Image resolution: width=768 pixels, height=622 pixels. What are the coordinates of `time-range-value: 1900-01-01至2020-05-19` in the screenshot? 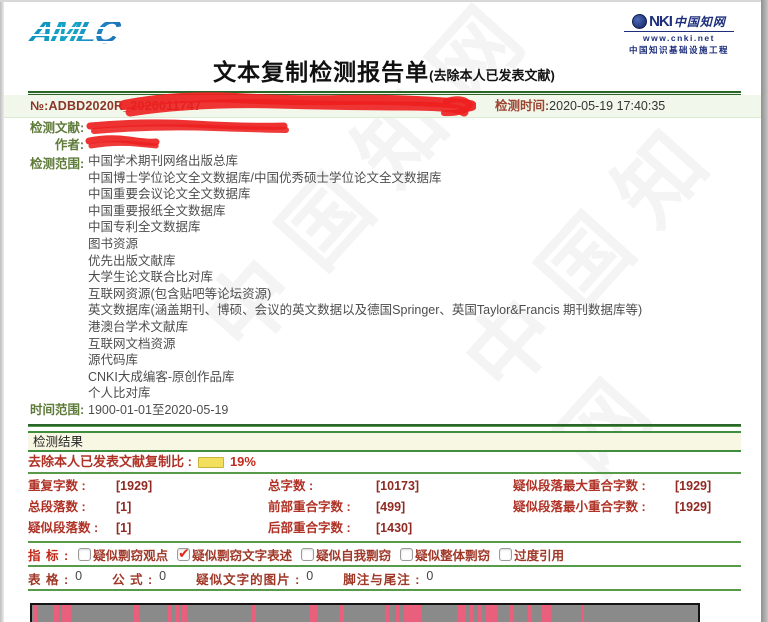 It's located at (158, 409).